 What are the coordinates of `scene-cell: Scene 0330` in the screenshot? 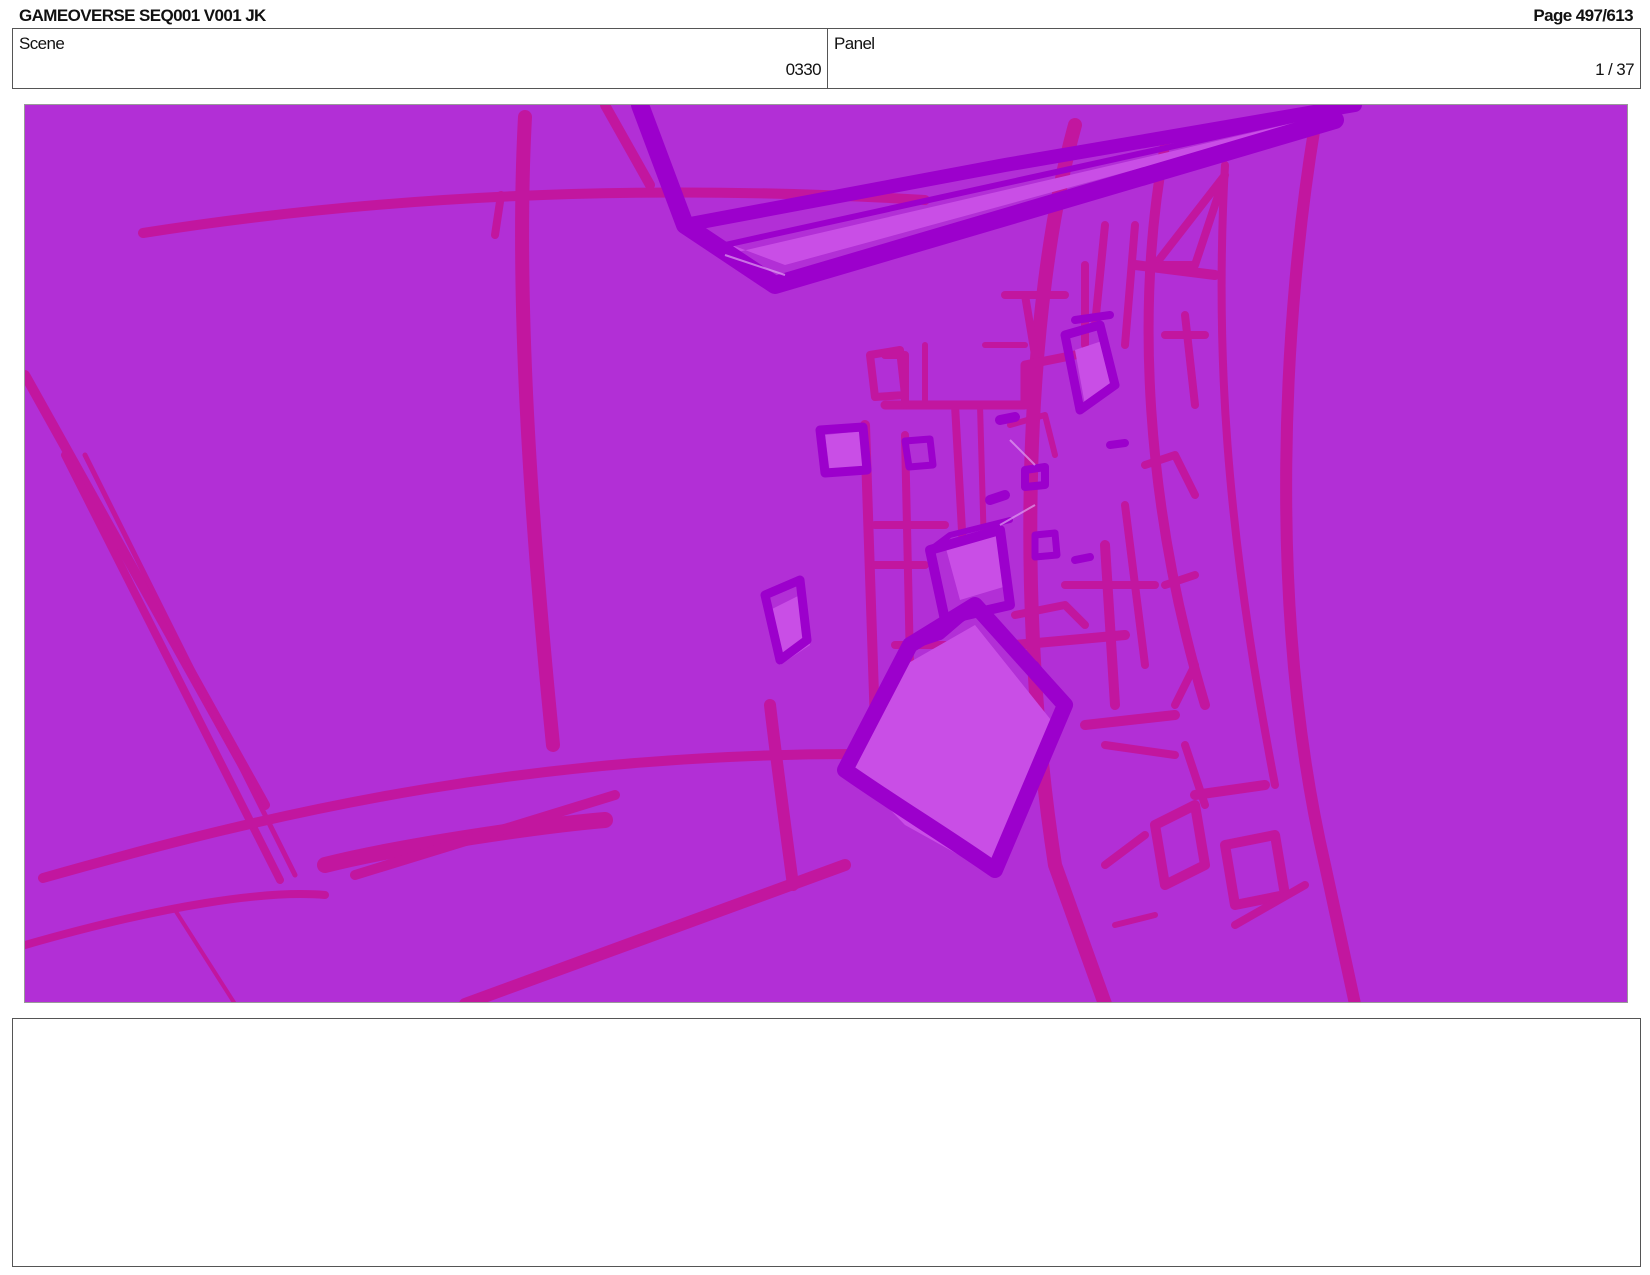 It's located at (420, 58).